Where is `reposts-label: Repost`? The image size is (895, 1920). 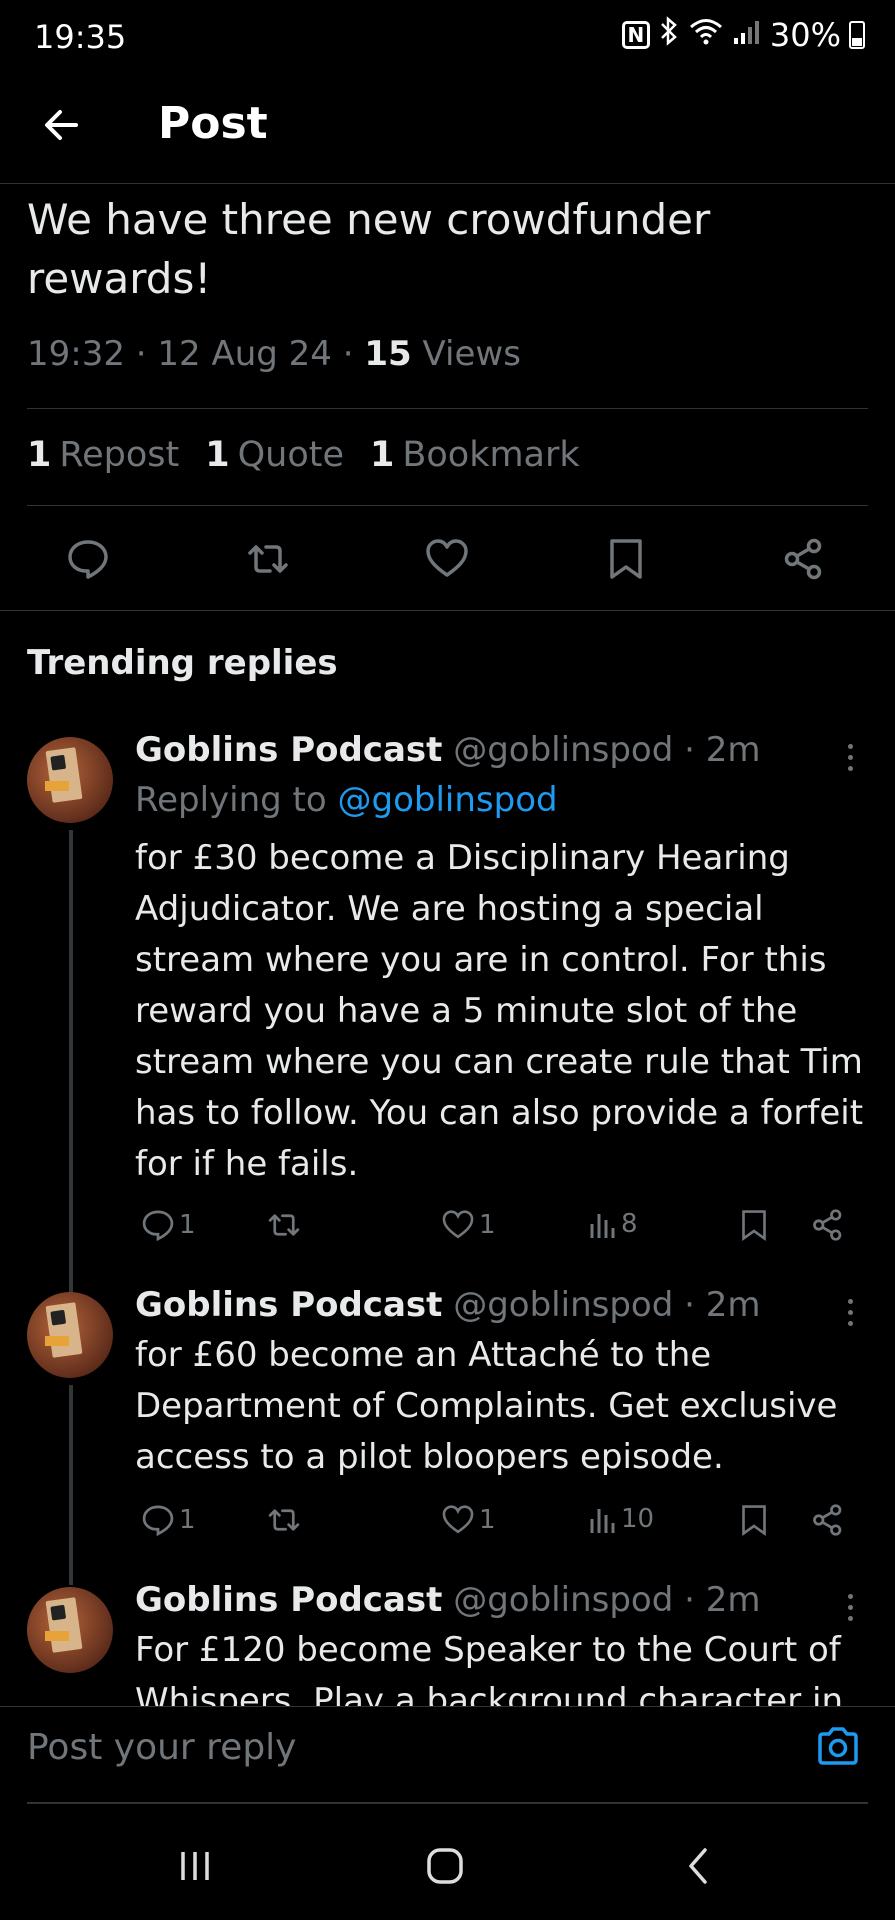
reposts-label: Repost is located at coordinates (119, 455).